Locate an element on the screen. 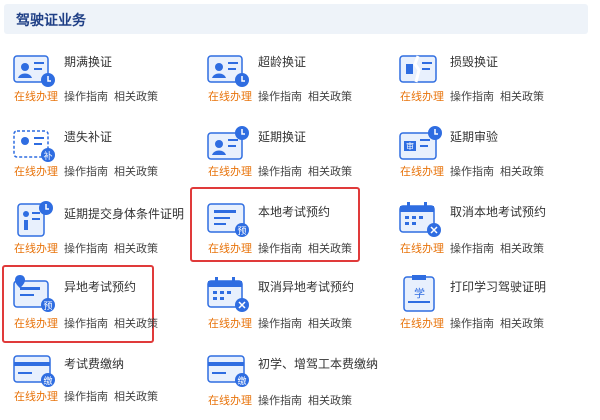 Image resolution: width=600 pixels, height=420 pixels. service-title: 初学、增驾工本费缴纳 is located at coordinates (318, 364).